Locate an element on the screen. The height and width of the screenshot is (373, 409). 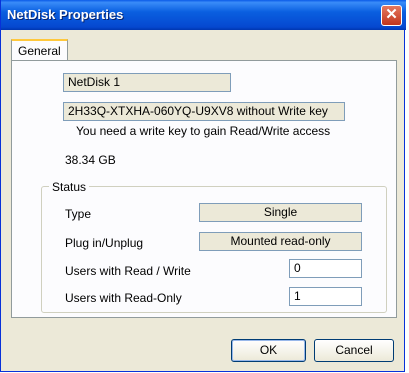
rw-users-label: Users with Read / Write is located at coordinates (128, 271).